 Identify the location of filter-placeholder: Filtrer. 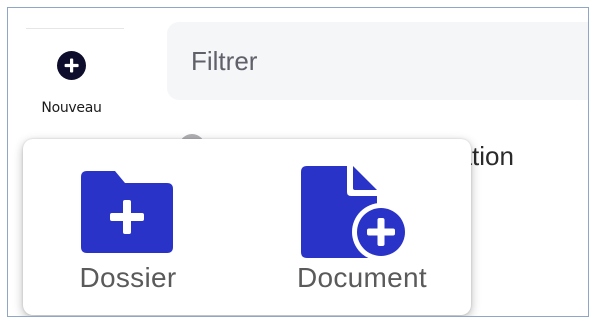
(224, 61).